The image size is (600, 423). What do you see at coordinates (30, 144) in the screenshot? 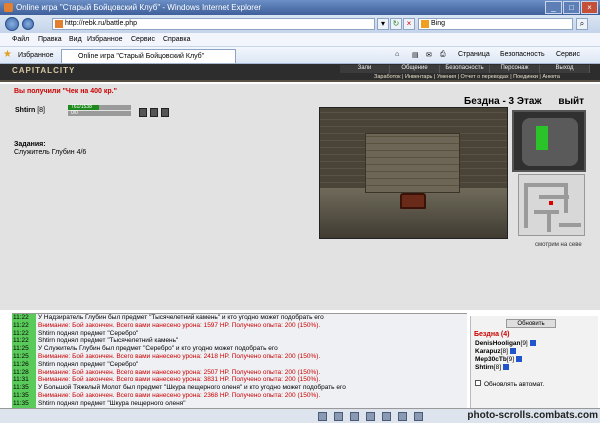
I see `tasks-title: Задания:` at bounding box center [30, 144].